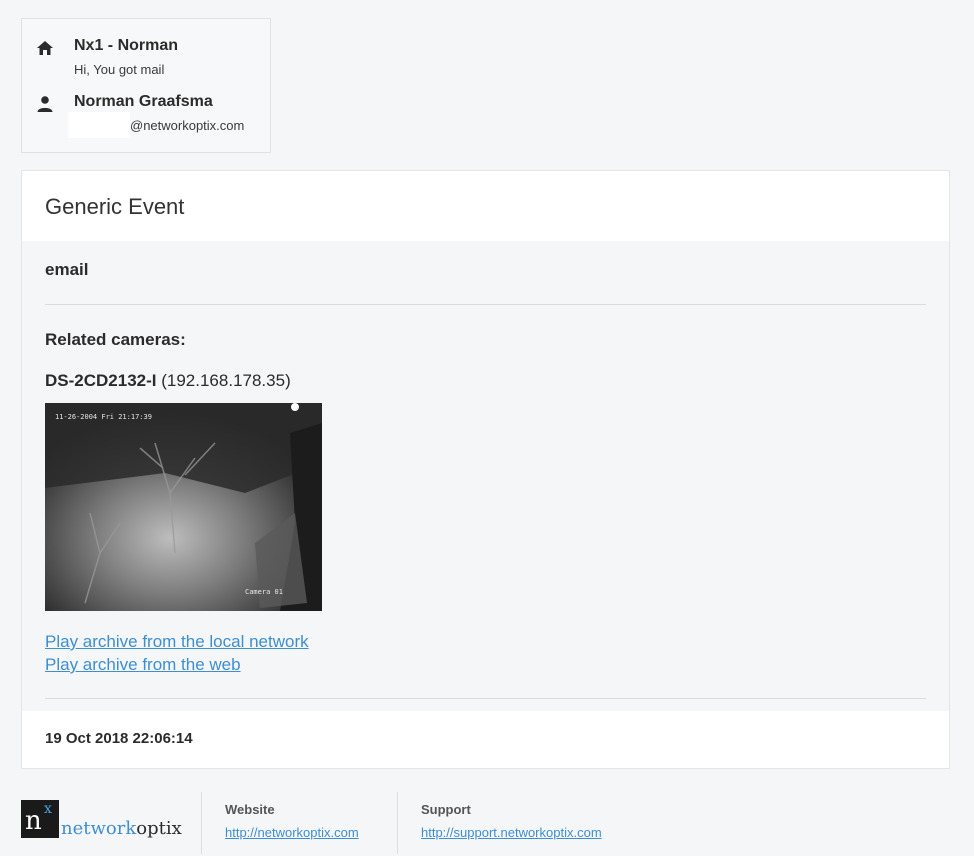  I want to click on home-icon, so click(45, 48).